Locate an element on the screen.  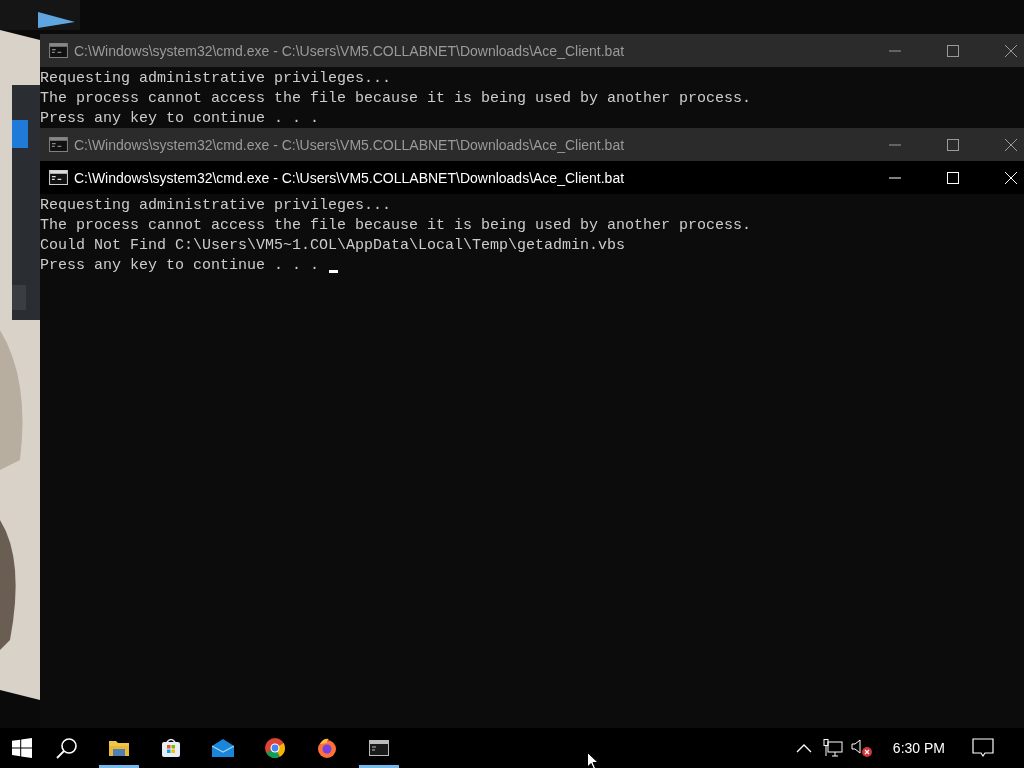
monitor-icon is located at coordinates (833, 748).